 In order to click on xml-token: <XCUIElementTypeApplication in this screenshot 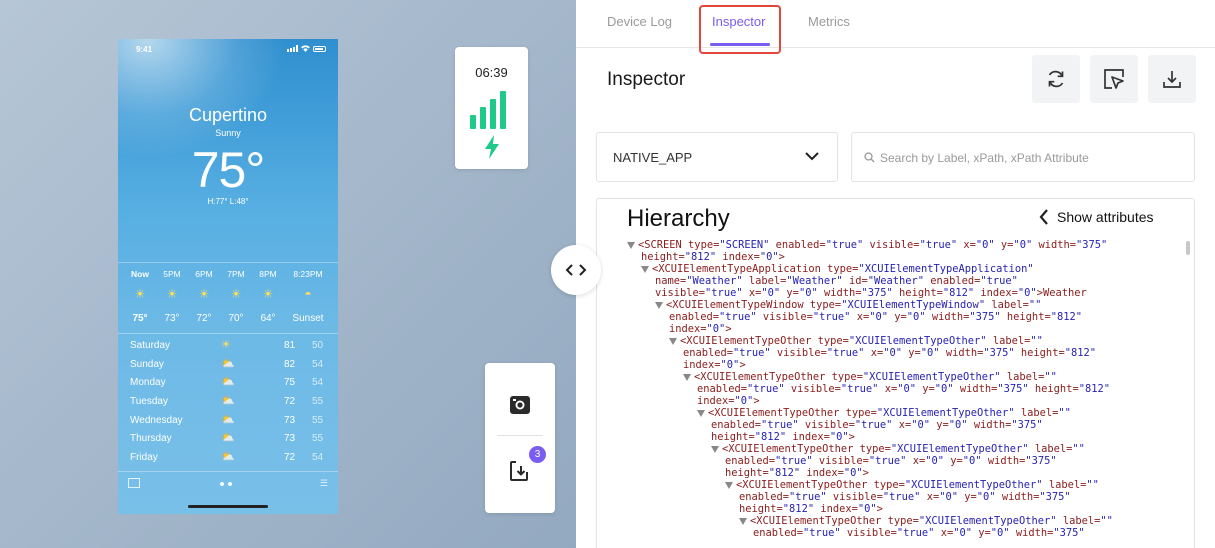, I will do `click(736, 269)`.